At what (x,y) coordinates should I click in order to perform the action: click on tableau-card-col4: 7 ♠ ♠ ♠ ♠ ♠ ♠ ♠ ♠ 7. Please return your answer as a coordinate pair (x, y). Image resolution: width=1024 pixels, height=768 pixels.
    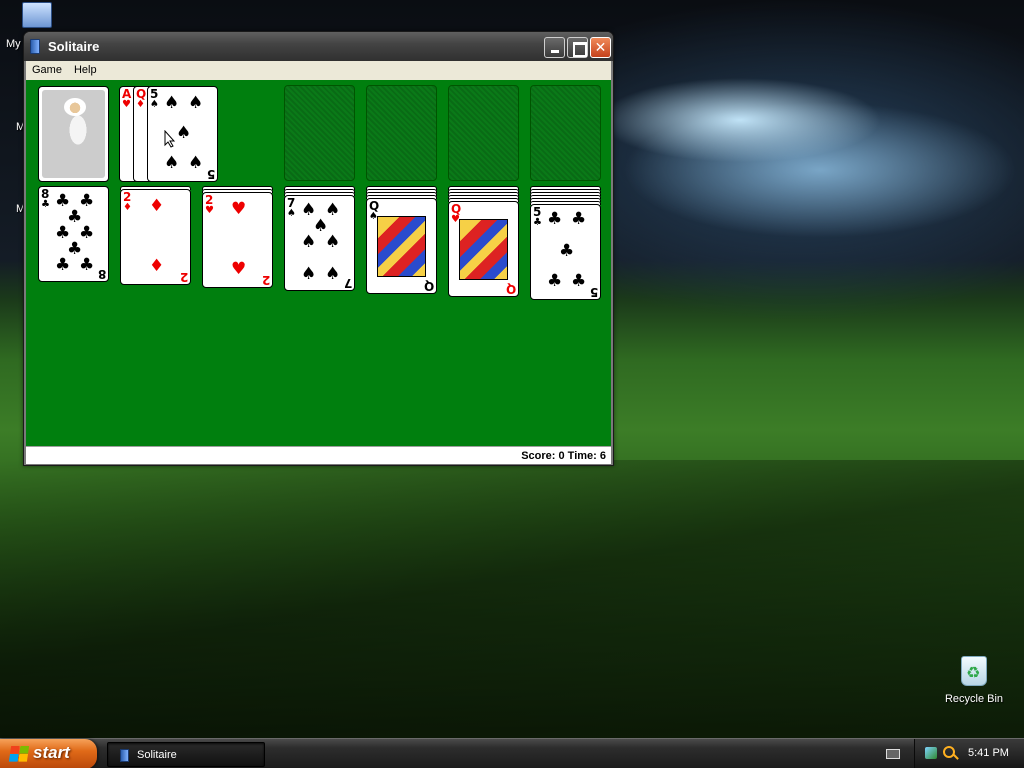
    Looking at the image, I should click on (319, 243).